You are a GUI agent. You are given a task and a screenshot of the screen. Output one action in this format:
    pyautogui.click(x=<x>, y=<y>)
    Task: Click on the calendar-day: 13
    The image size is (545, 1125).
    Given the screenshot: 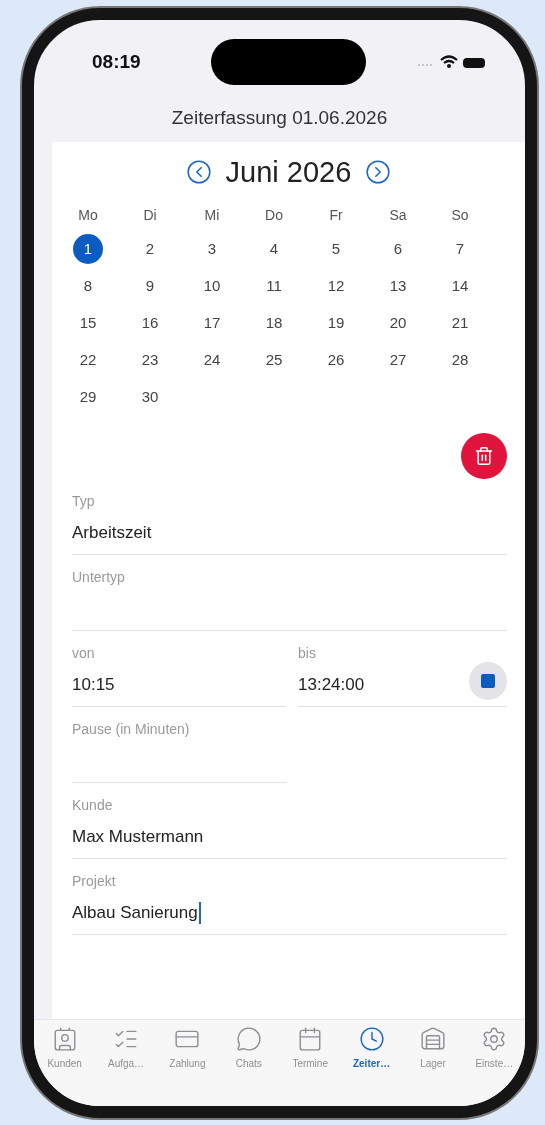 What is the action you would take?
    pyautogui.click(x=398, y=285)
    